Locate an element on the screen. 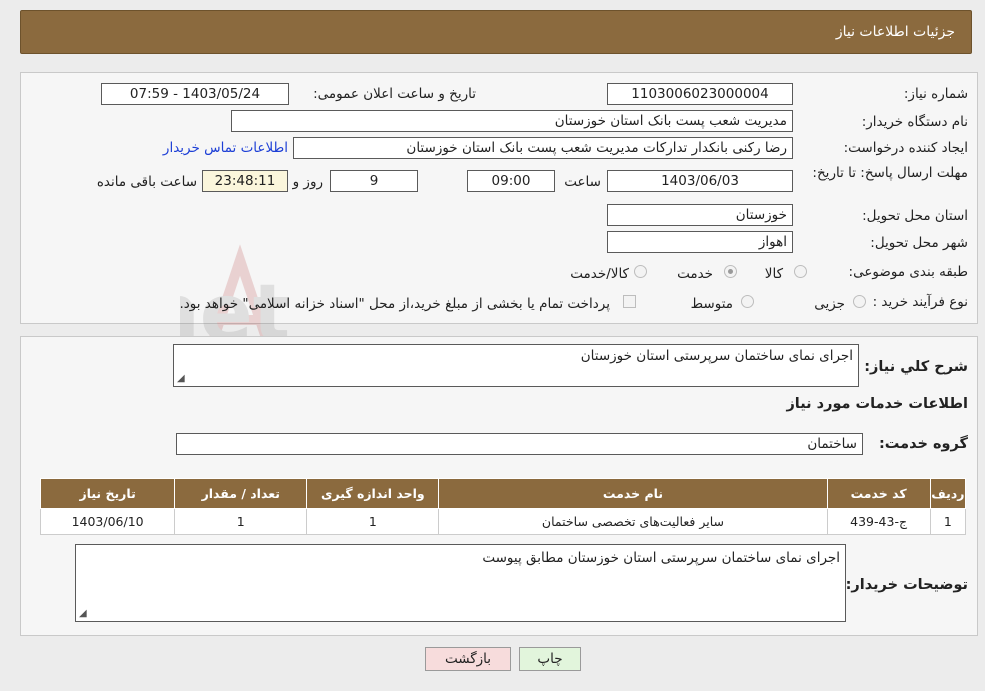 The image size is (985, 691). city-field: اهواز is located at coordinates (700, 242).